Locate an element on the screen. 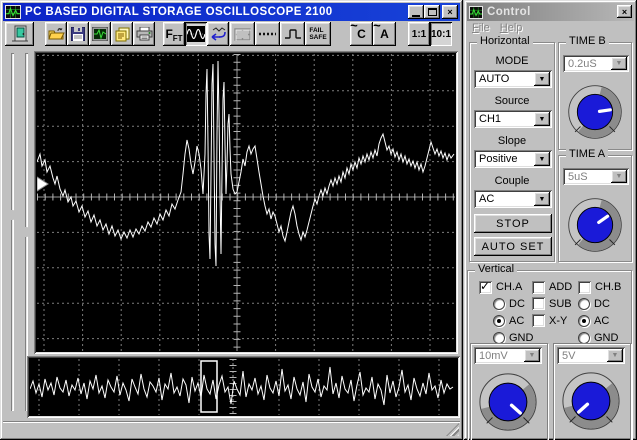  time-a-label: TIME A is located at coordinates (587, 154).